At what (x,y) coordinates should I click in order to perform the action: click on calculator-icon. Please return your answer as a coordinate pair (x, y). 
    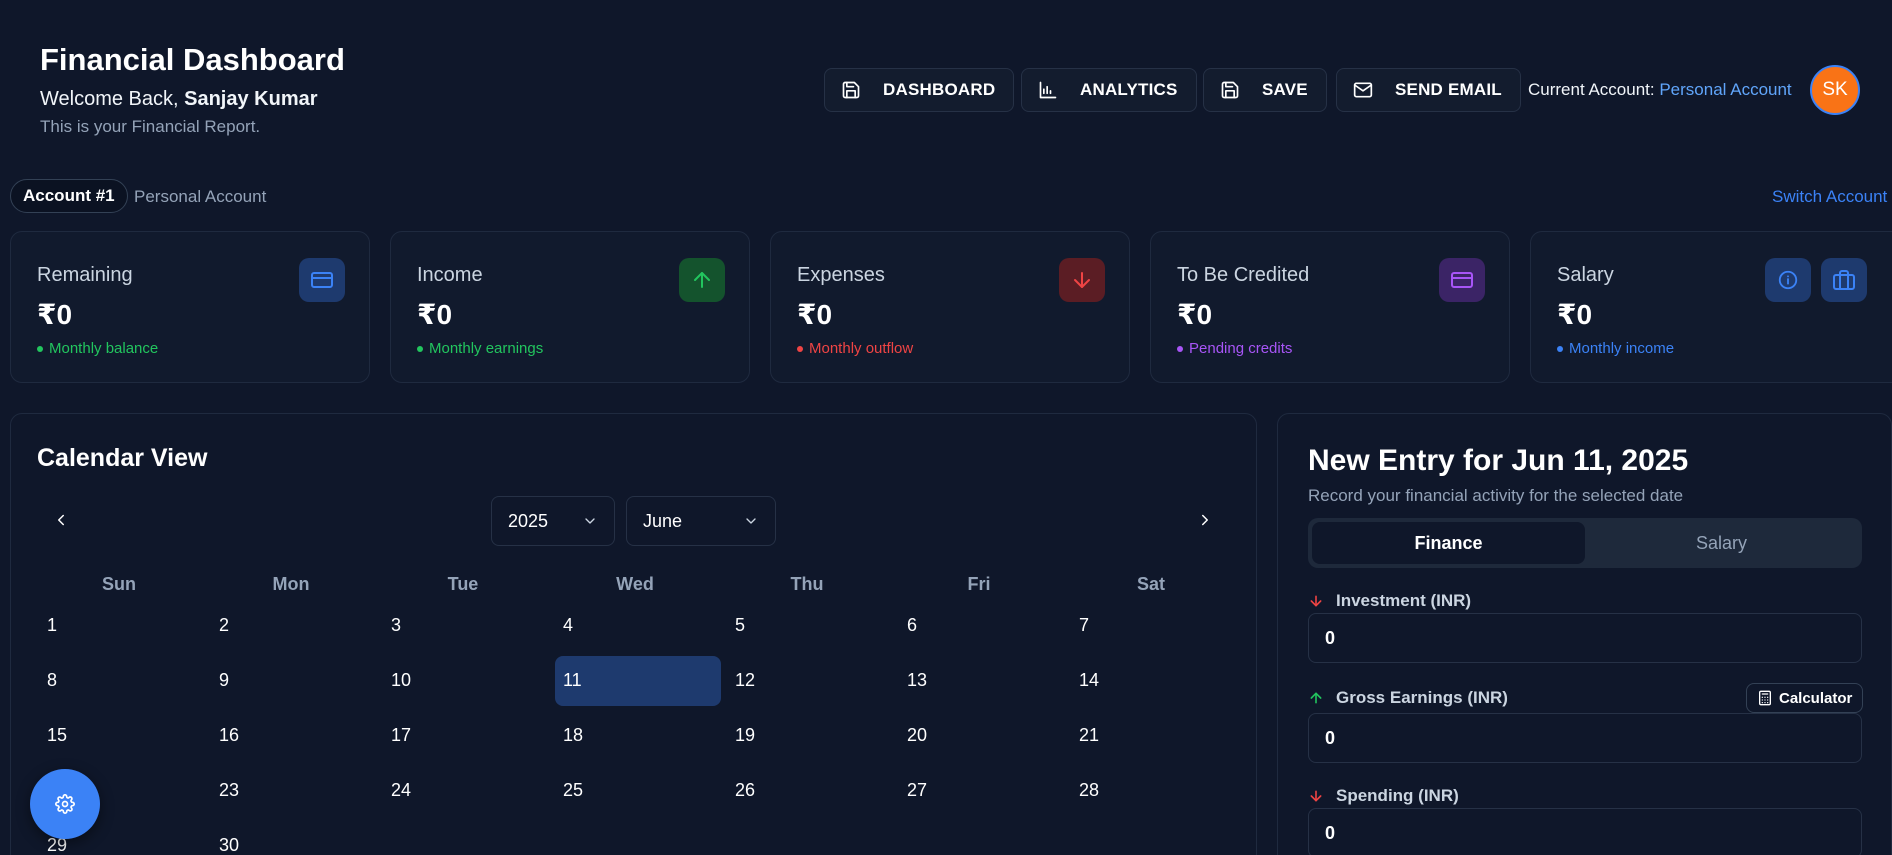
    Looking at the image, I should click on (1765, 698).